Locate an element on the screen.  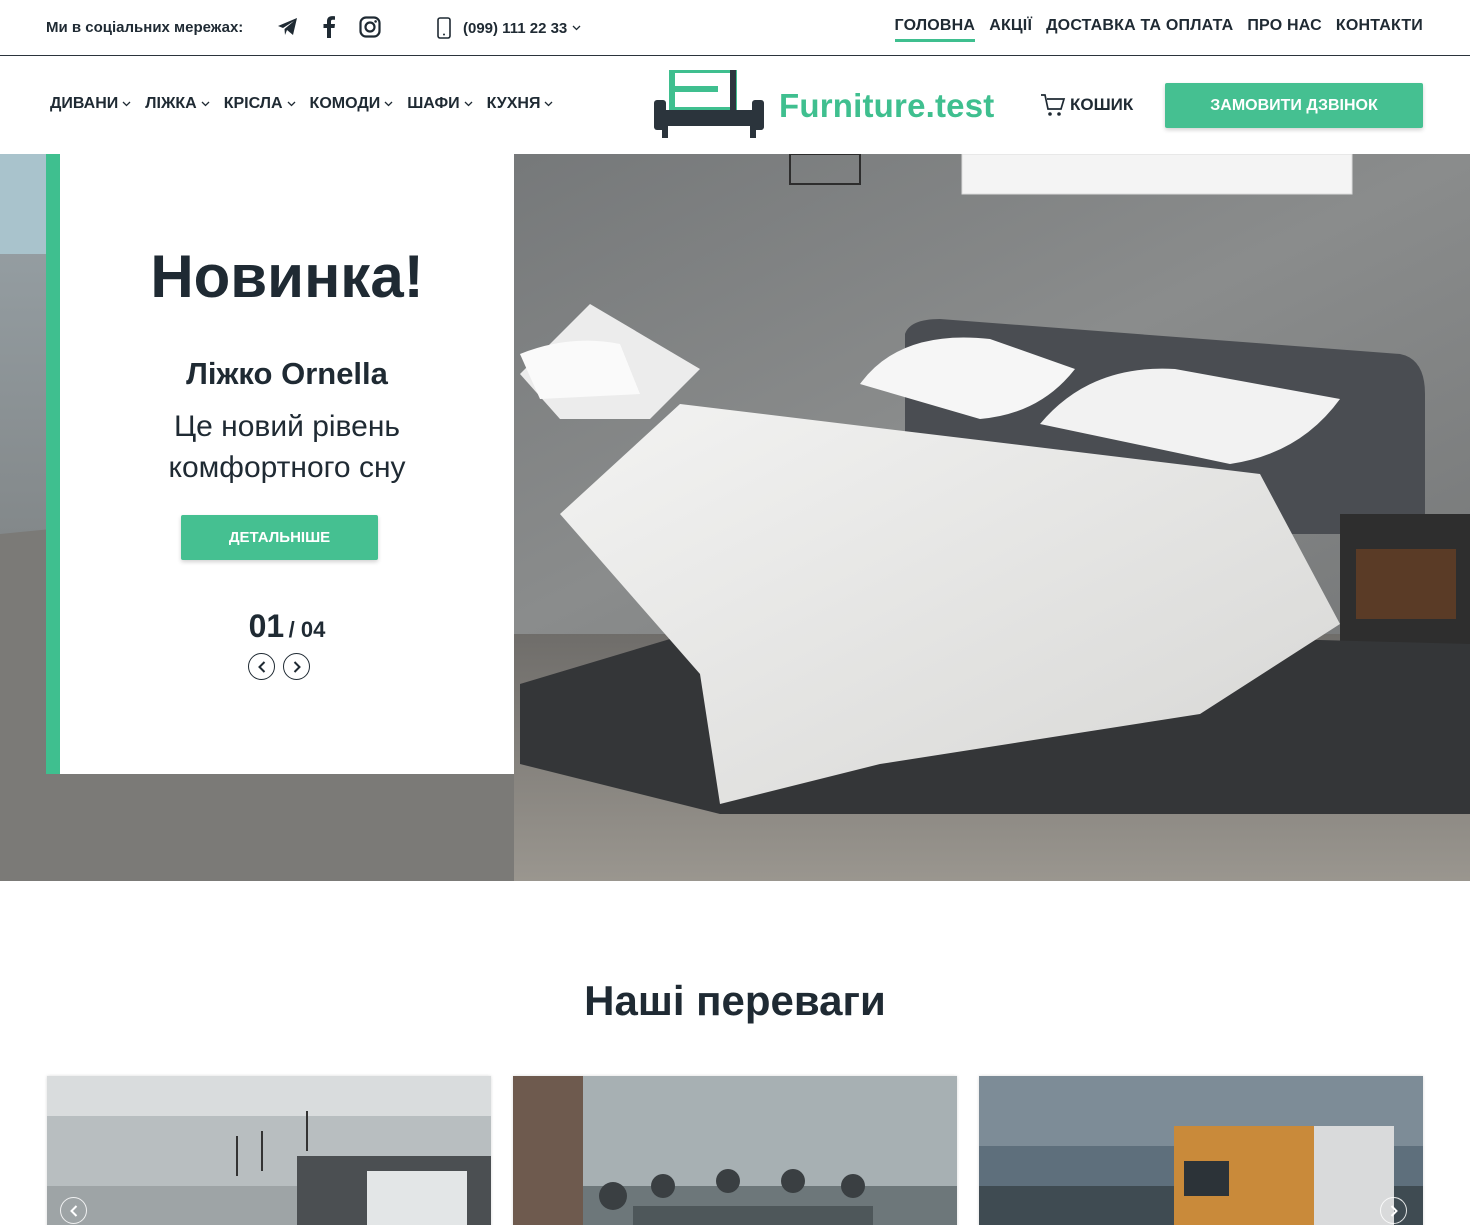
category-kitchen: КУХНЯ is located at coordinates (520, 104).